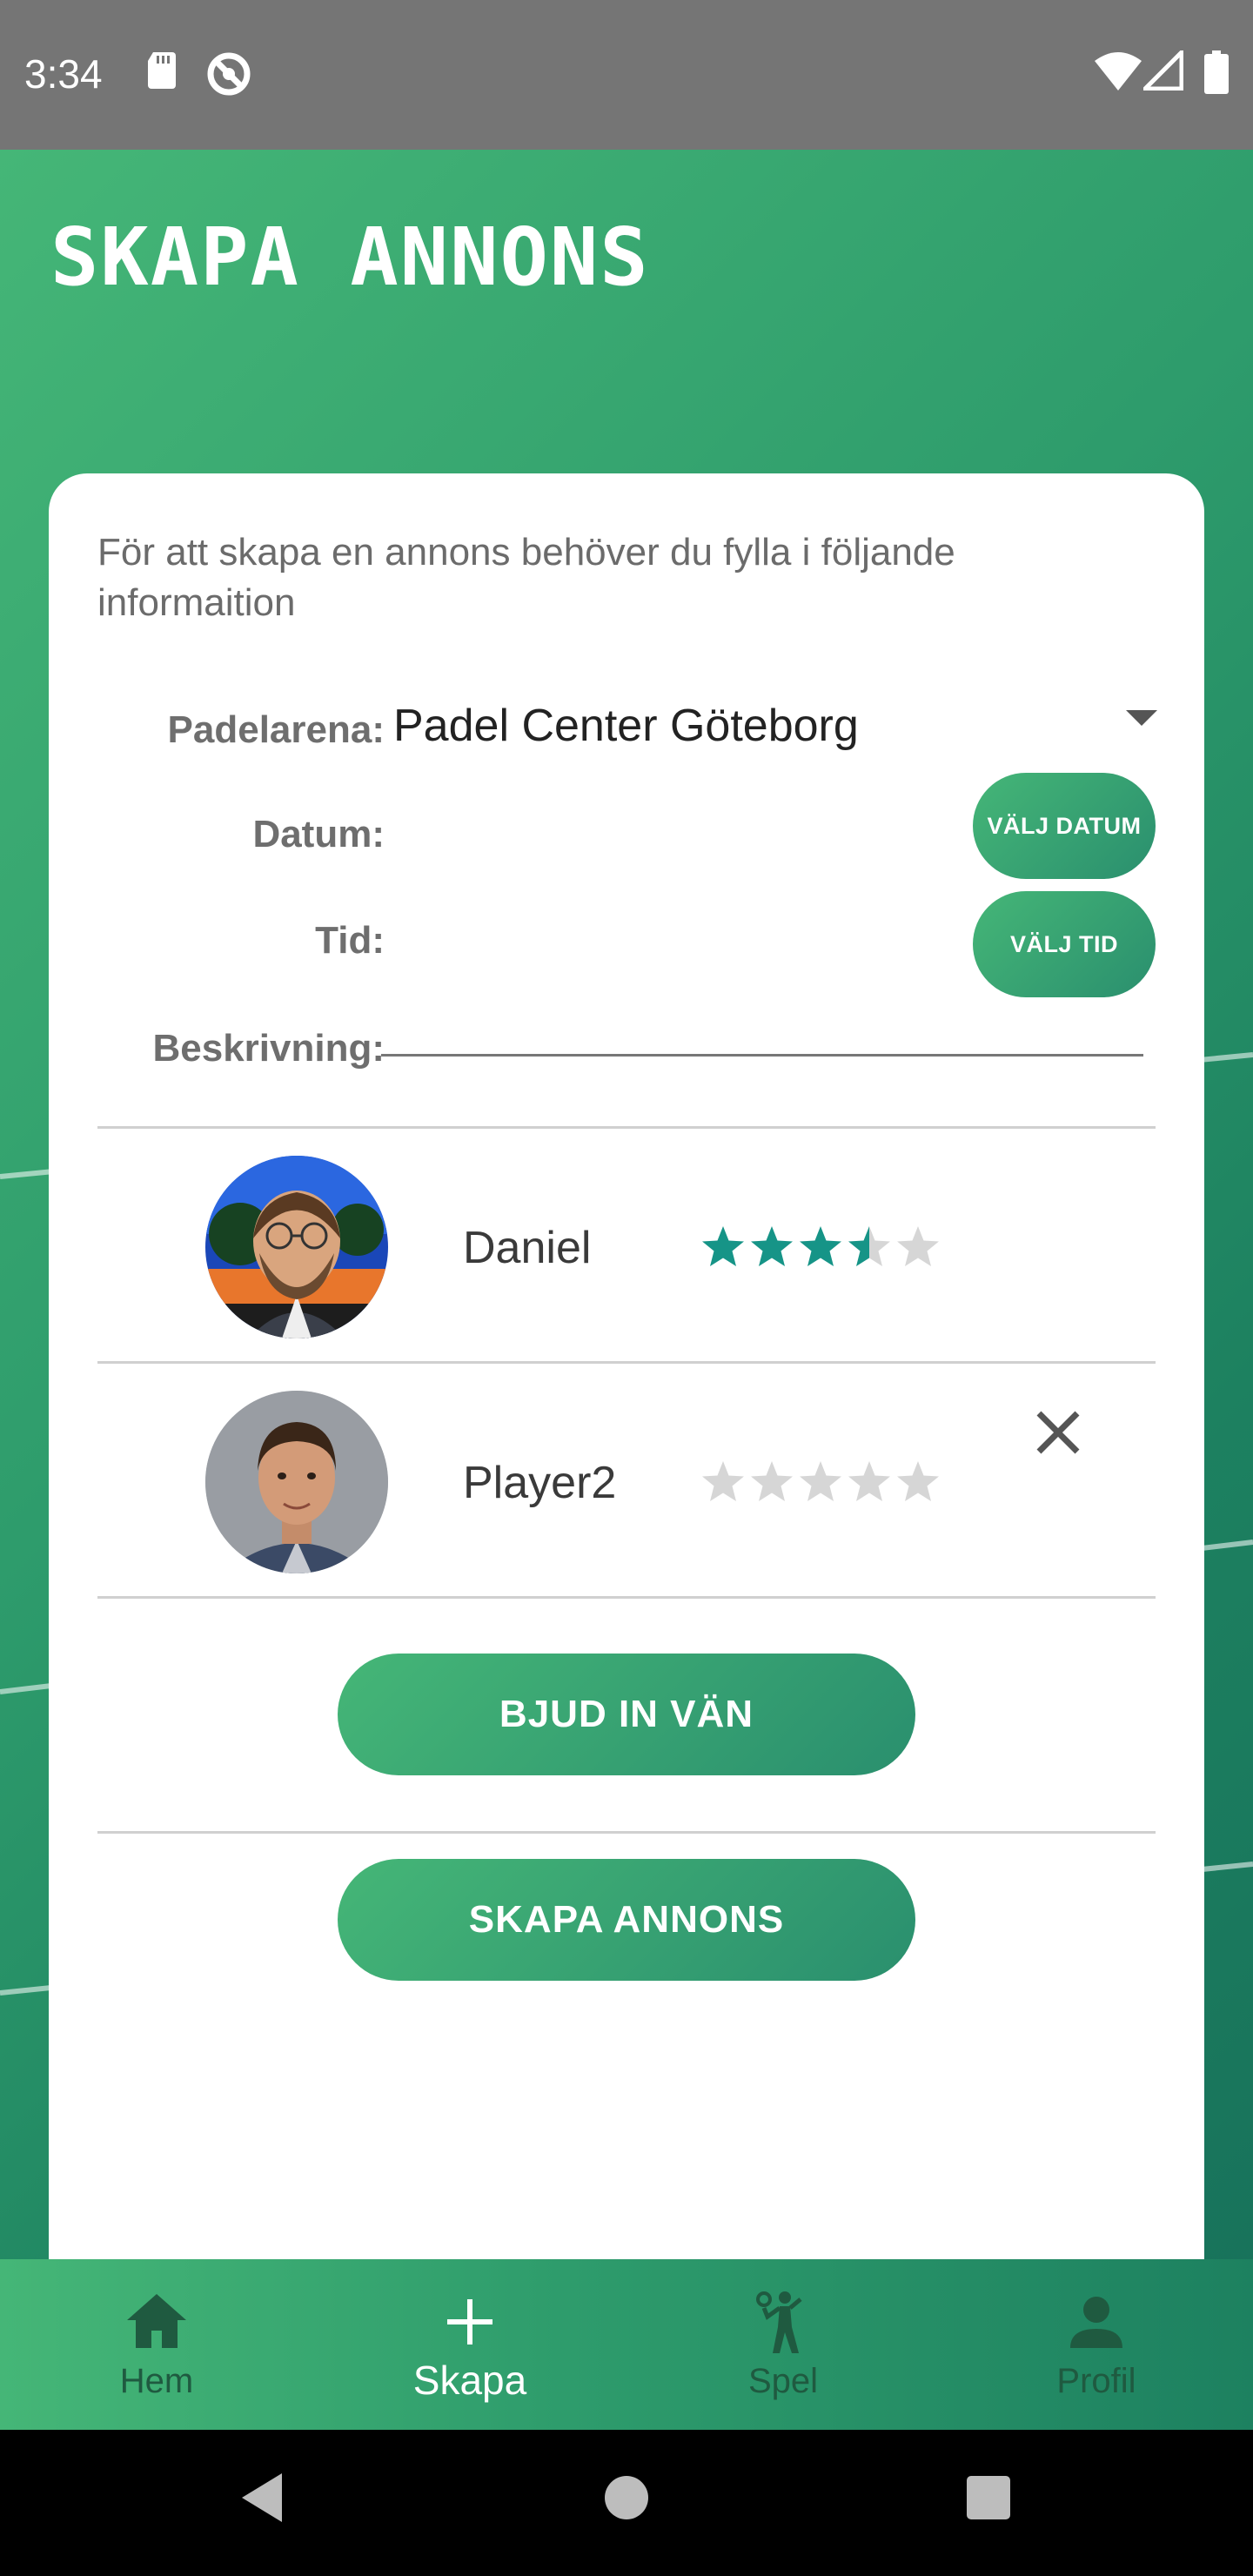  Describe the element at coordinates (626, 2498) in the screenshot. I see `home-circle-icon` at that location.